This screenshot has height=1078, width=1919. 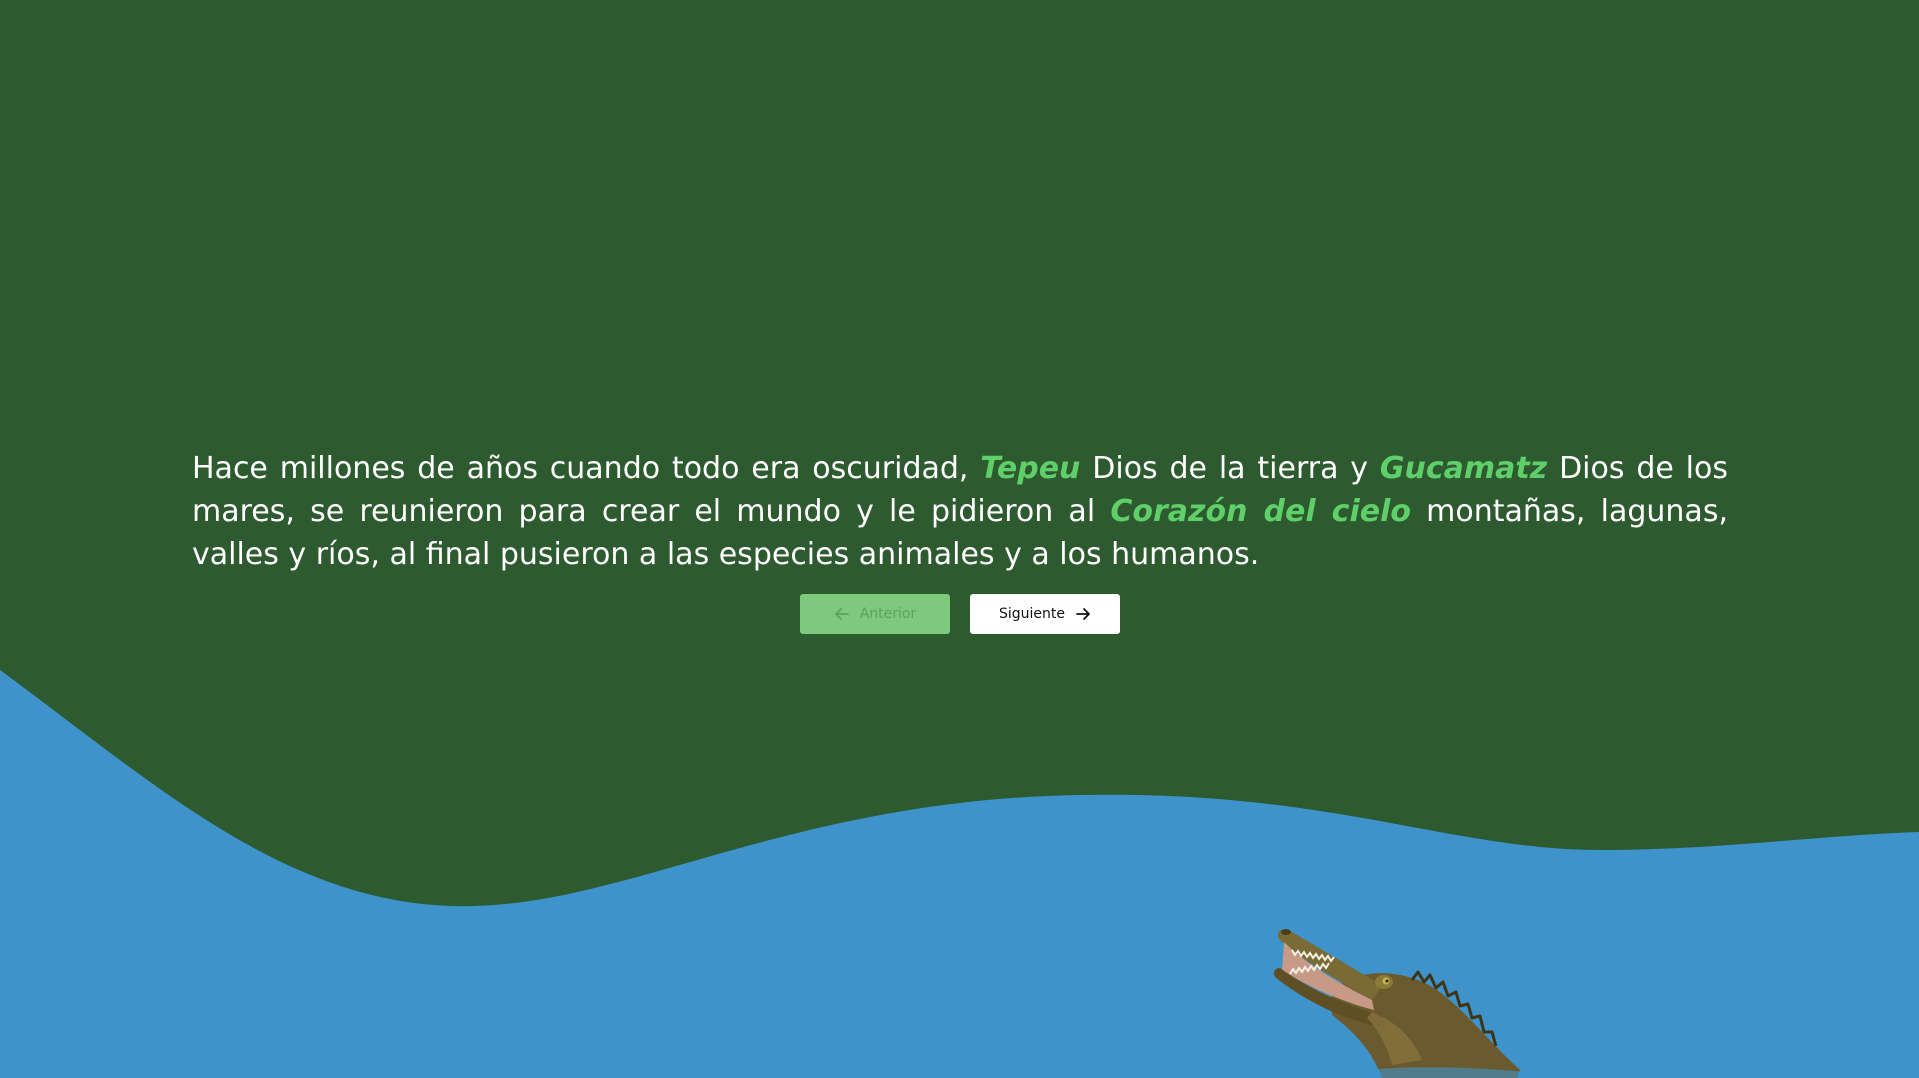 I want to click on god-name-corazon-del-cielo: Corazón del cielo, so click(x=1260, y=511).